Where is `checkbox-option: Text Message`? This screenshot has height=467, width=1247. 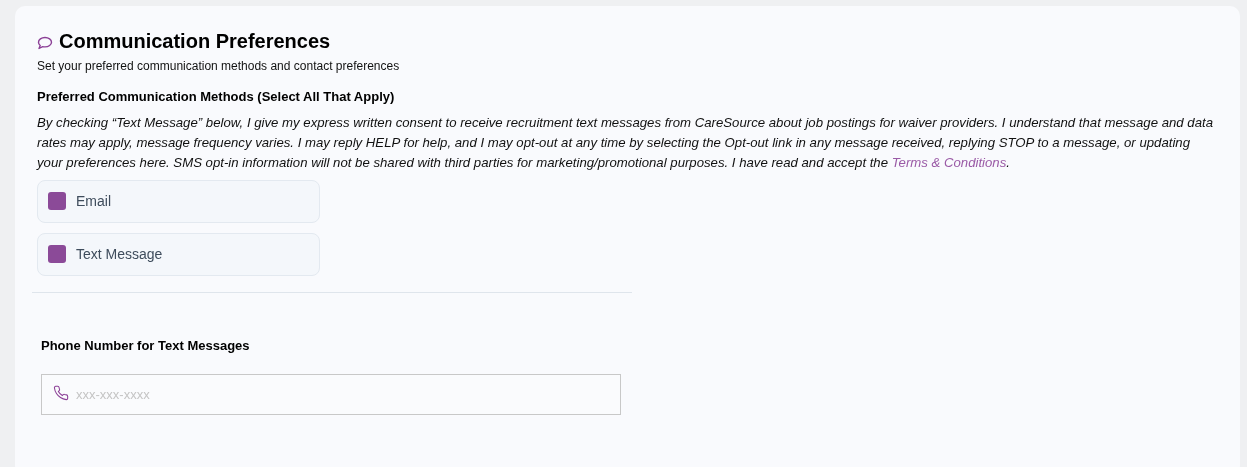 checkbox-option: Text Message is located at coordinates (178, 254).